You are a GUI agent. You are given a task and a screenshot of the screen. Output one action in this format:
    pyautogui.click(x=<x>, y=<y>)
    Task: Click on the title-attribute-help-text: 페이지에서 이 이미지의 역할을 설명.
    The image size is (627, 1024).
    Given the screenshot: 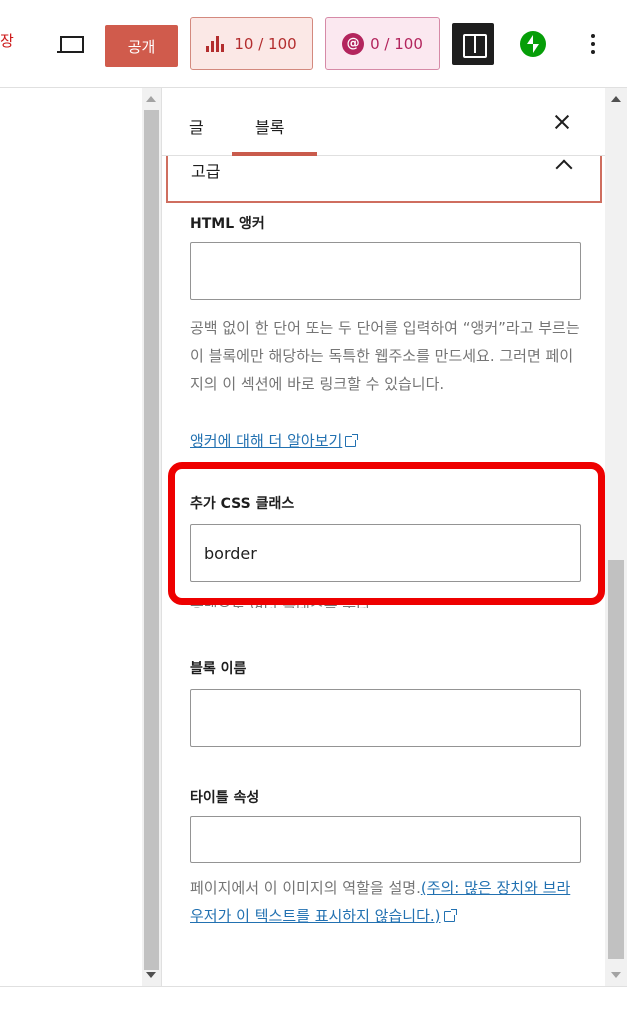 What is the action you would take?
    pyautogui.click(x=305, y=888)
    